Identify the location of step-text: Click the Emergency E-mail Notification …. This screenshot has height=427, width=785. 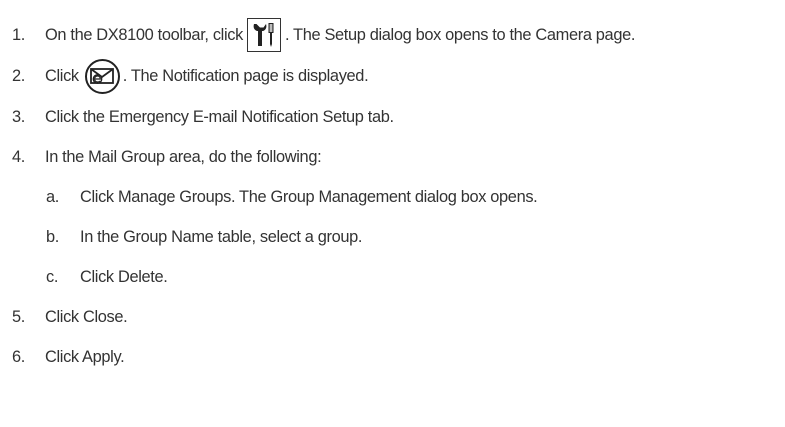
(219, 116).